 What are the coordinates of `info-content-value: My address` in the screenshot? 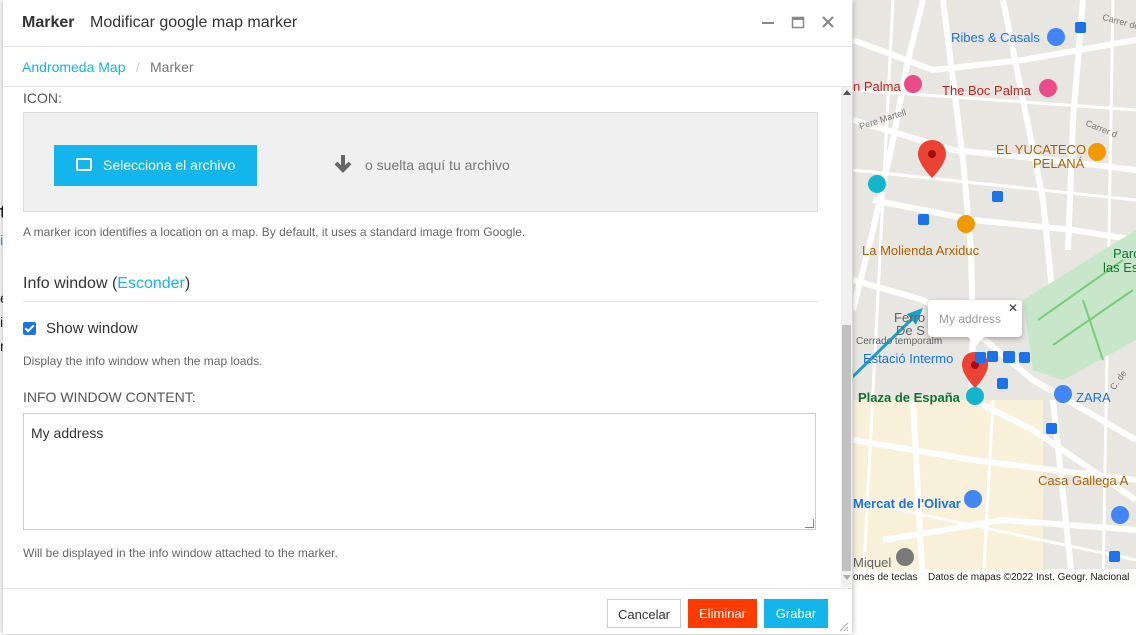 It's located at (67, 433).